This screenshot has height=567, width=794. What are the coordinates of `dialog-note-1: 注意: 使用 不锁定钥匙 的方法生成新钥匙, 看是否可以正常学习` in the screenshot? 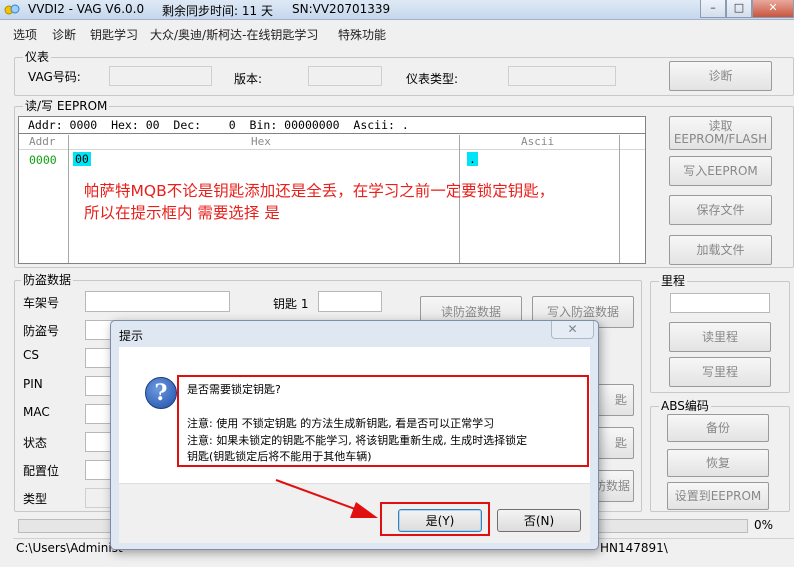 It's located at (341, 423).